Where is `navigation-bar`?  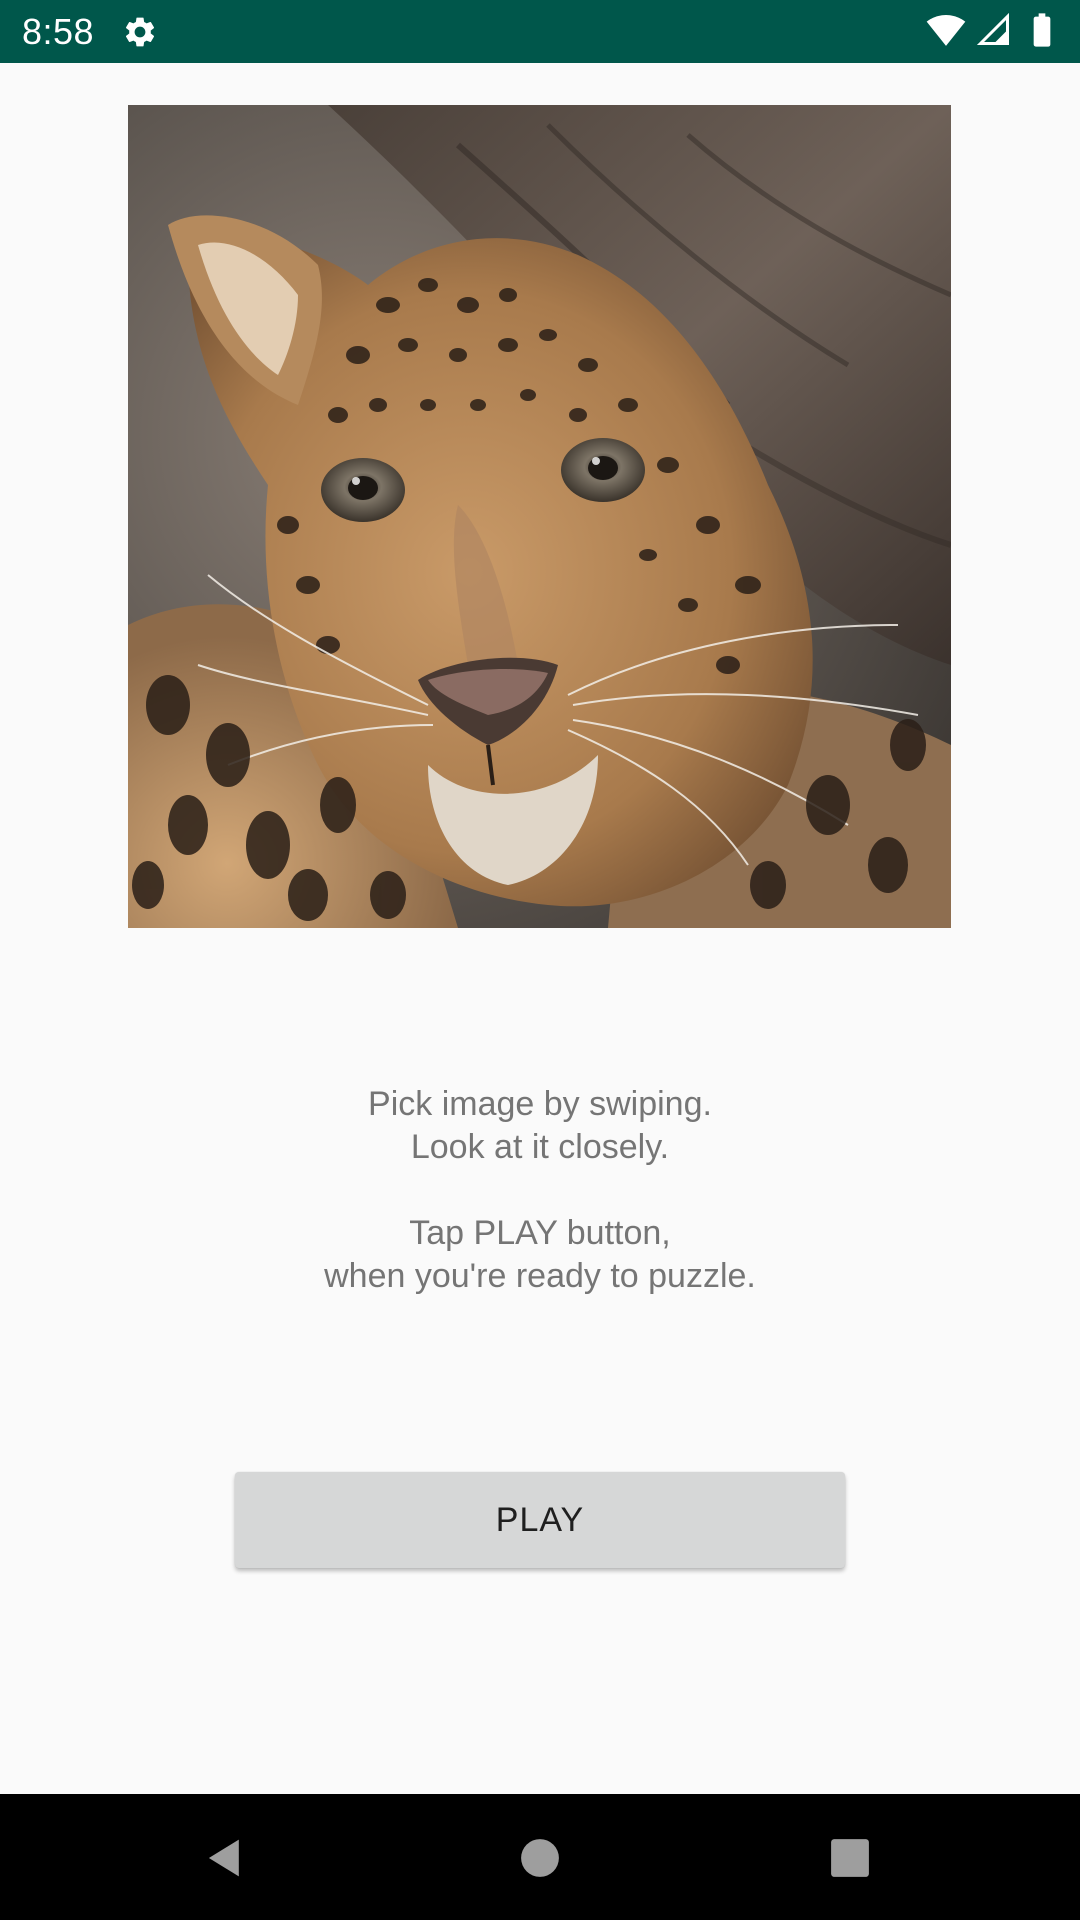 navigation-bar is located at coordinates (540, 1857).